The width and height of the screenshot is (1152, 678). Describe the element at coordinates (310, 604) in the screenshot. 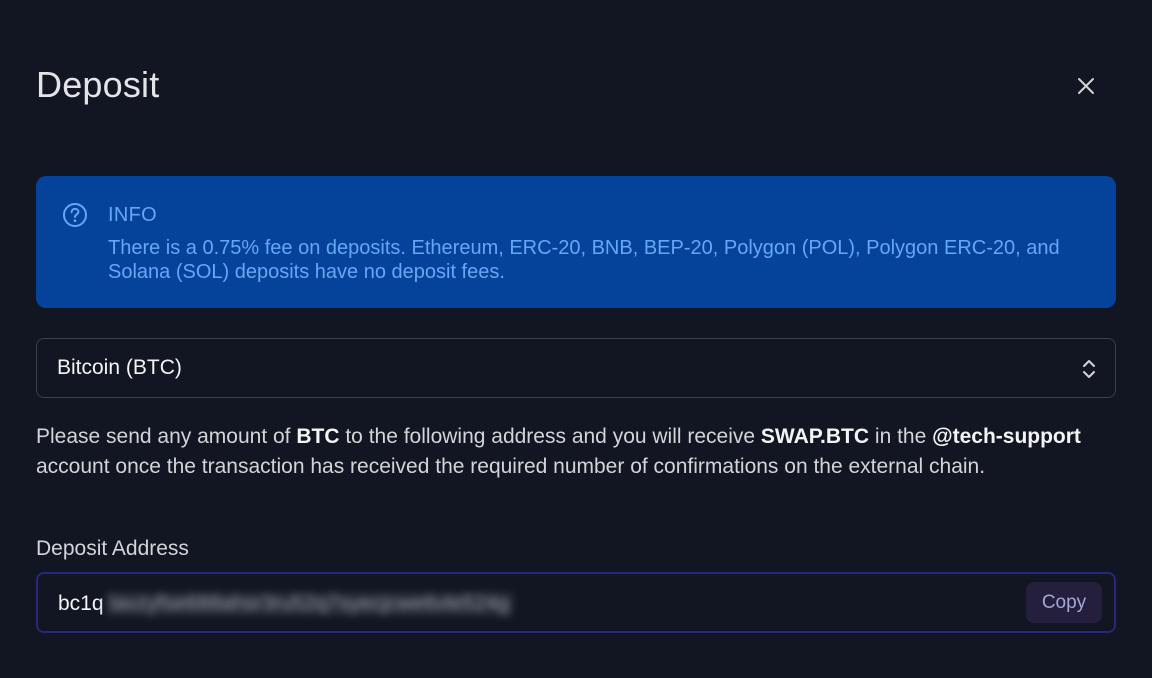

I see `deposit-address-blurred: lavzyfse688ahsr3ru52q7syecjcwe6vle524g` at that location.